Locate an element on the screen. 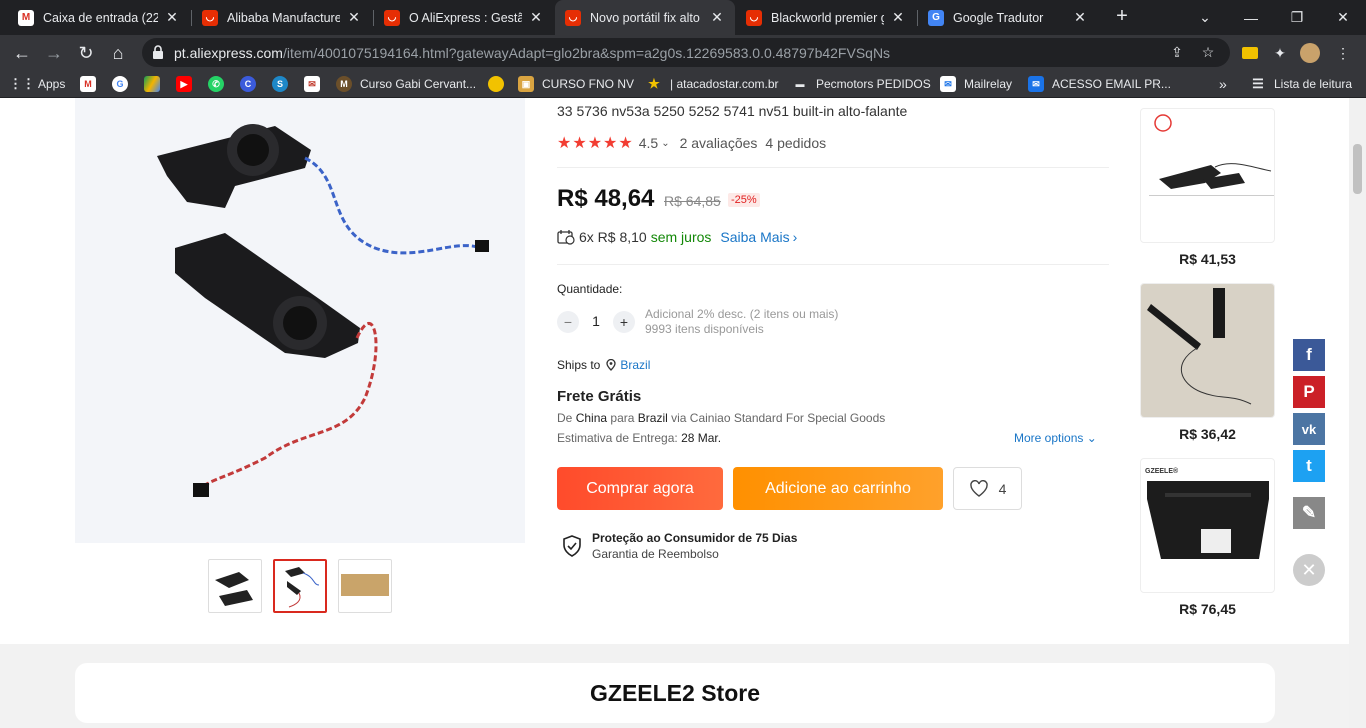  tab-search-button: ⌄ is located at coordinates (1205, 17).